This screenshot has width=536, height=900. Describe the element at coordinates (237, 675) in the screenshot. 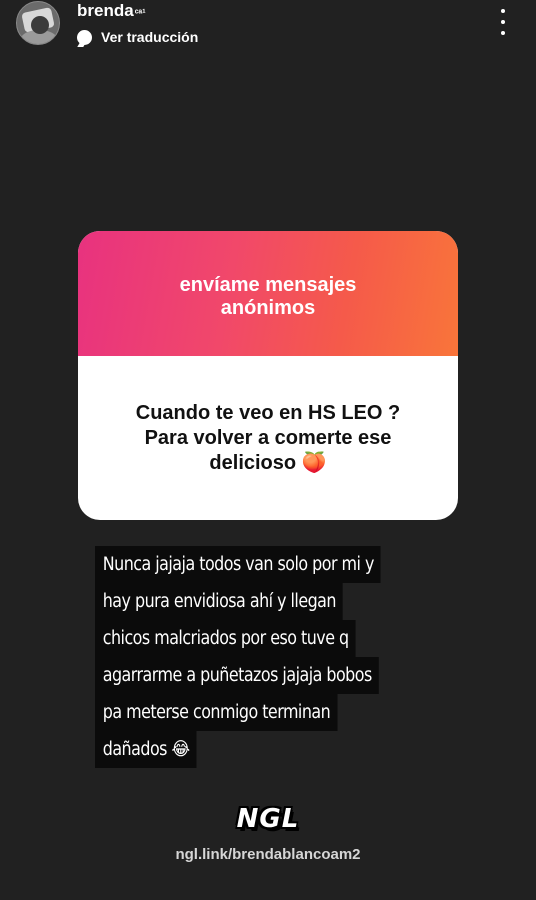

I see `reply-line: agarrarme a puñetazos jajaja bobos` at that location.